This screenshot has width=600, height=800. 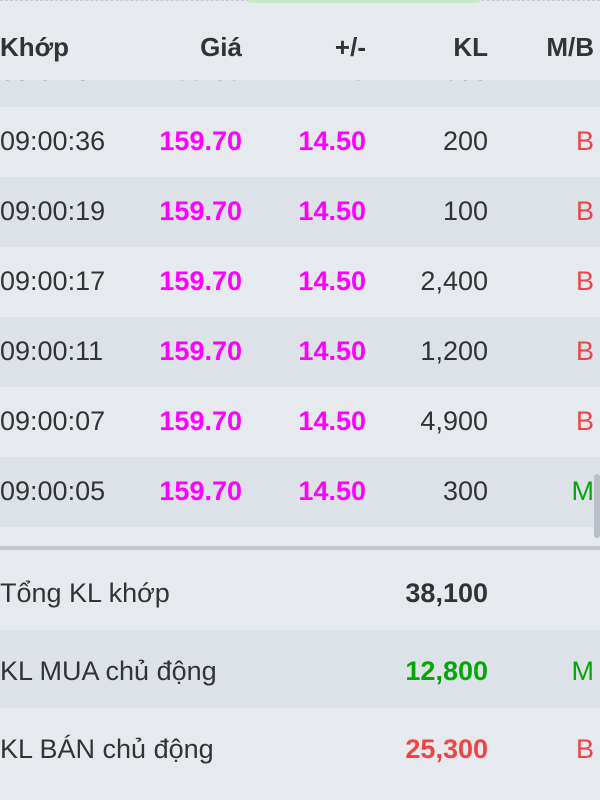 What do you see at coordinates (53, 491) in the screenshot?
I see `trade-time: 09:00:05` at bounding box center [53, 491].